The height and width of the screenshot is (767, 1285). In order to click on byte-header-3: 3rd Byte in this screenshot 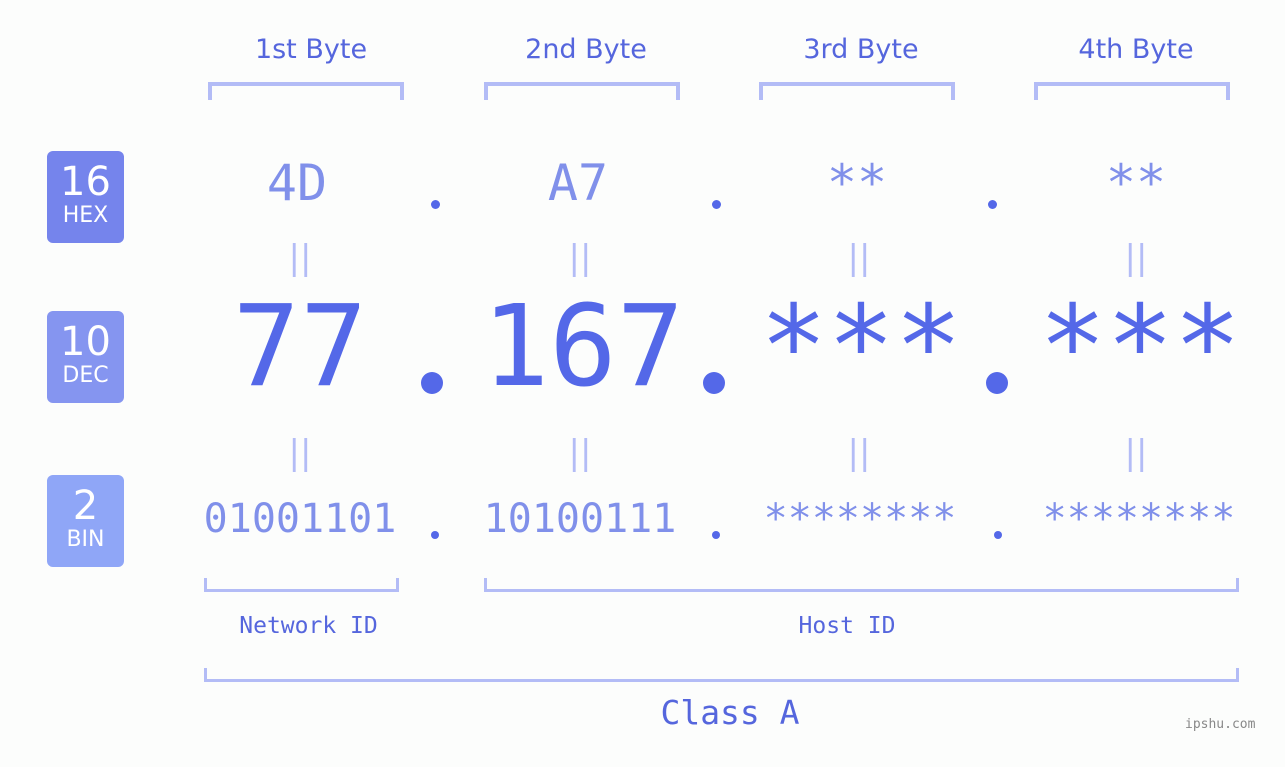, I will do `click(861, 49)`.